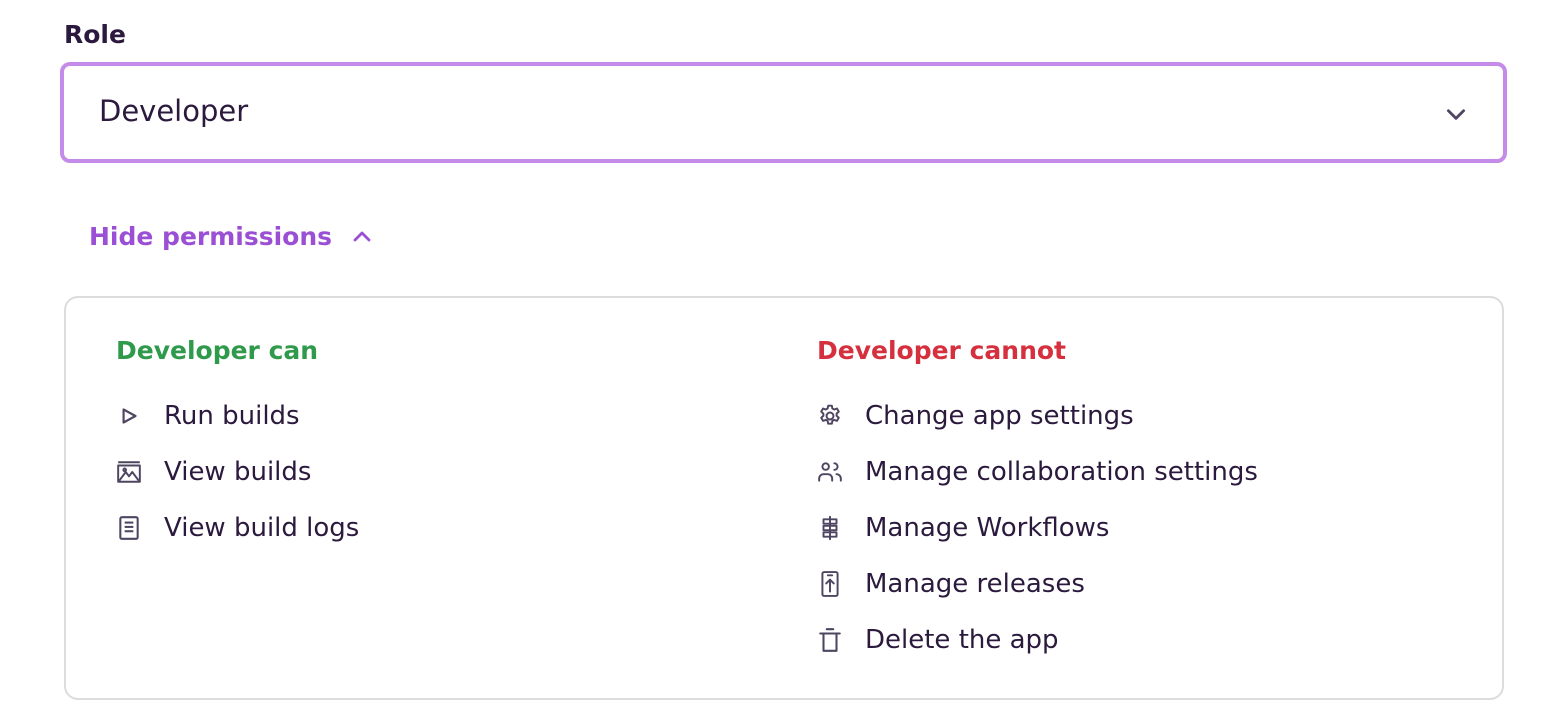  I want to click on role-select-inner, so click(783, 112).